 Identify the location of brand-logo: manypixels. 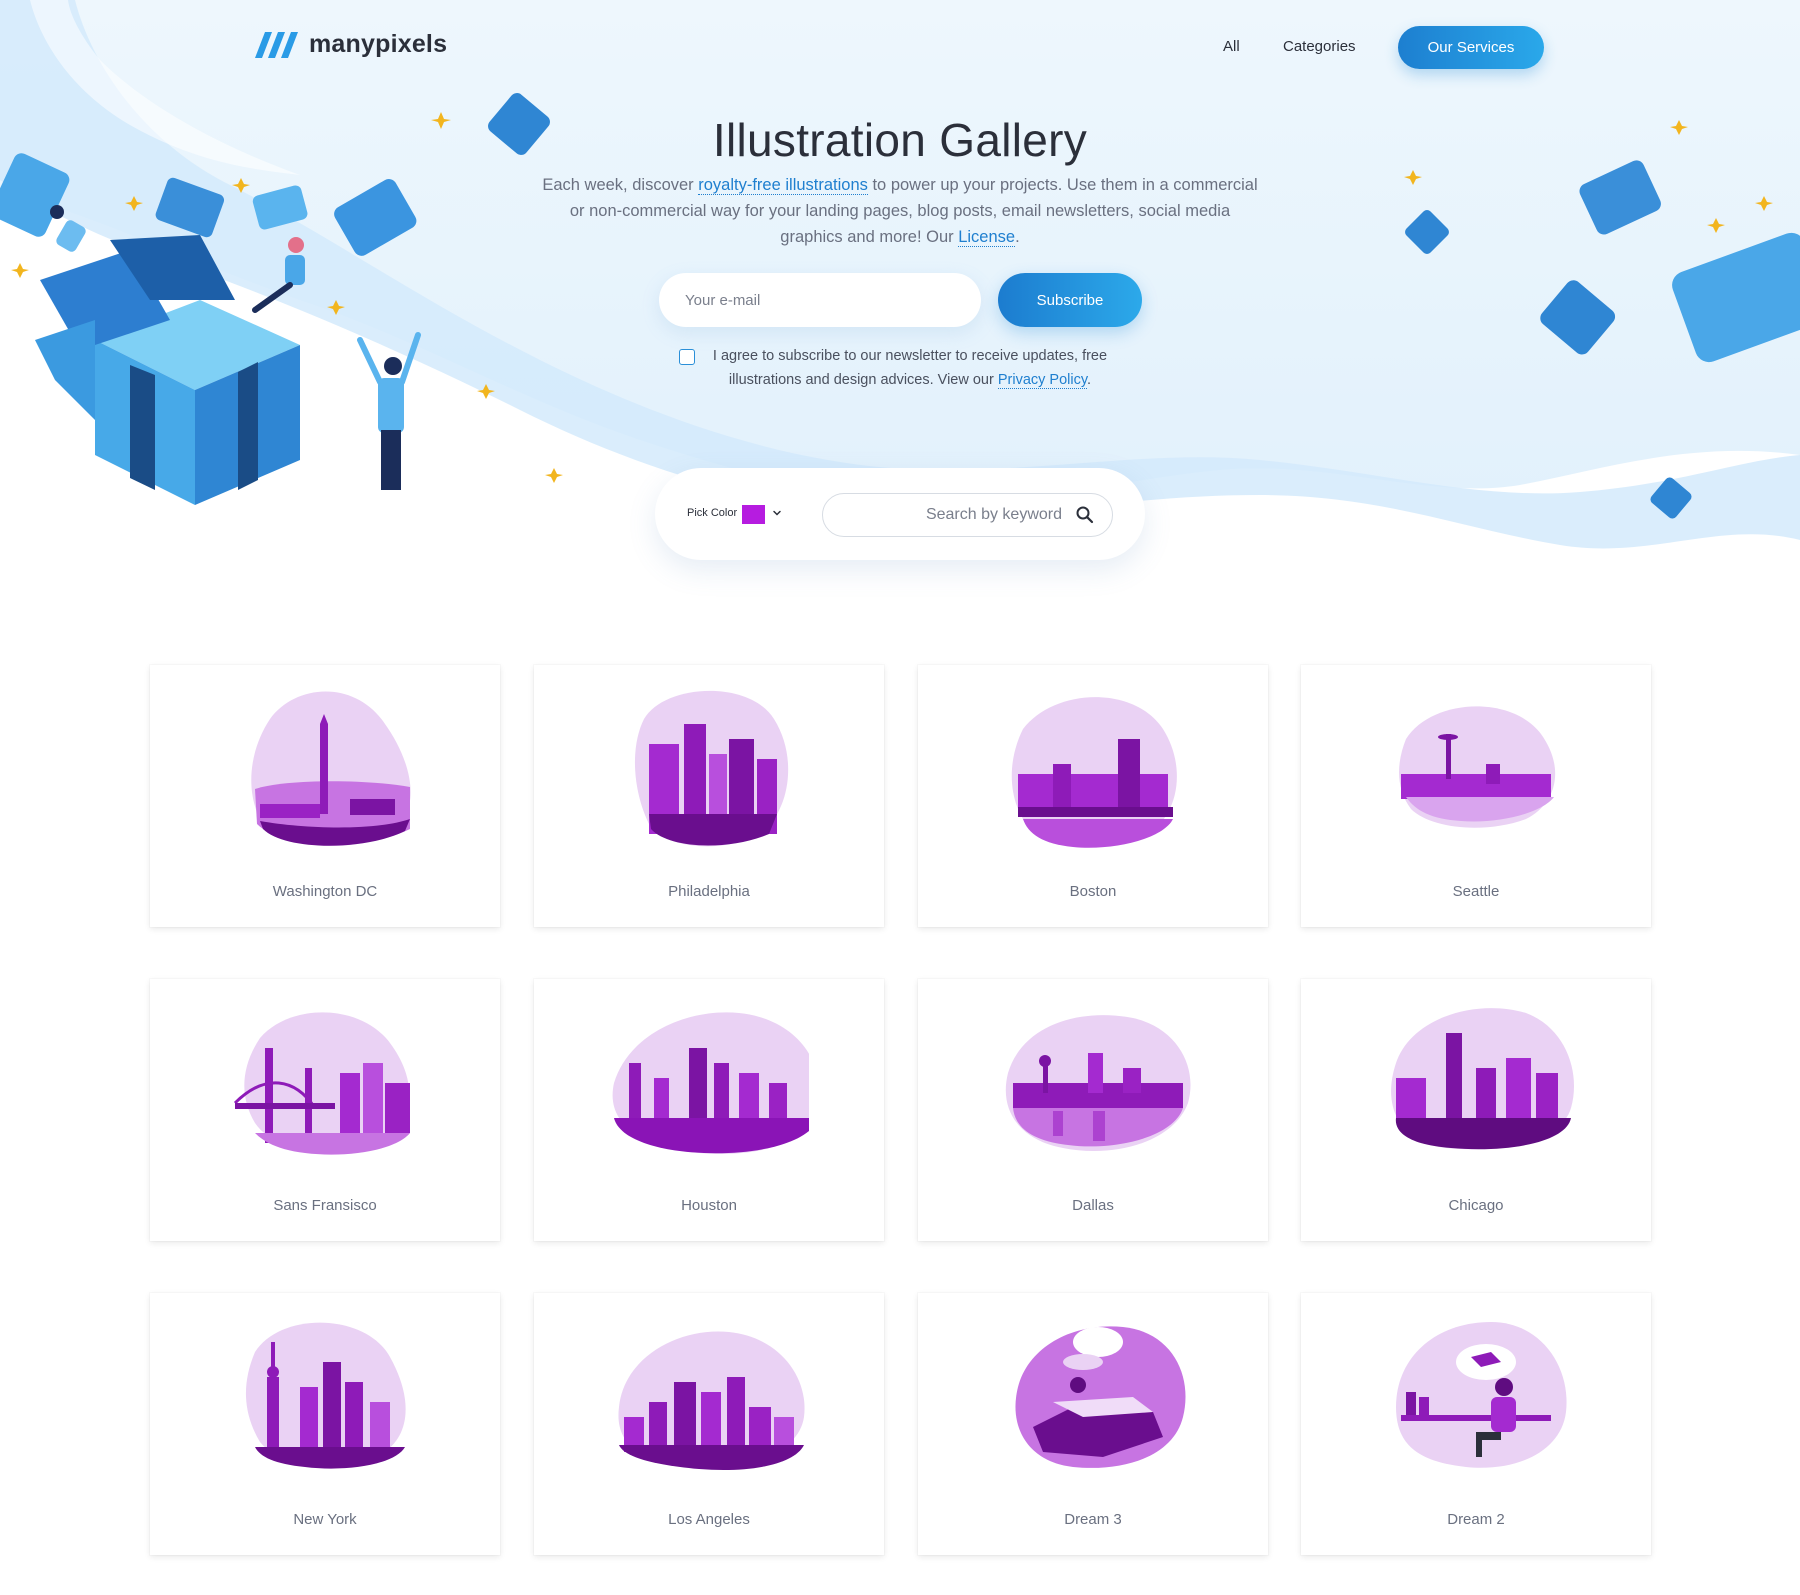
(351, 44).